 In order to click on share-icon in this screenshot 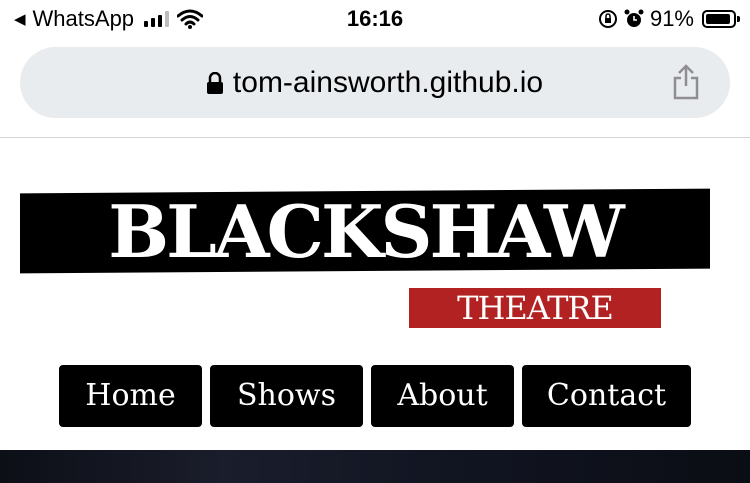, I will do `click(686, 82)`.